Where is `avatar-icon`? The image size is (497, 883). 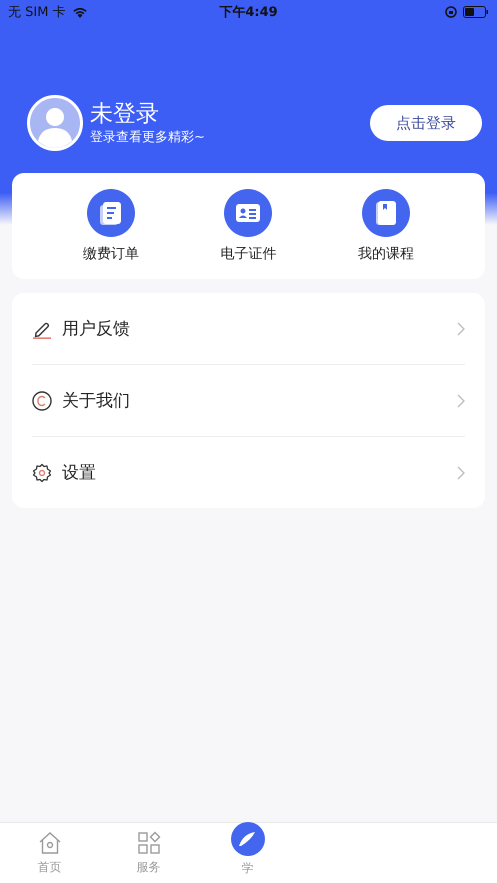 avatar-icon is located at coordinates (55, 123).